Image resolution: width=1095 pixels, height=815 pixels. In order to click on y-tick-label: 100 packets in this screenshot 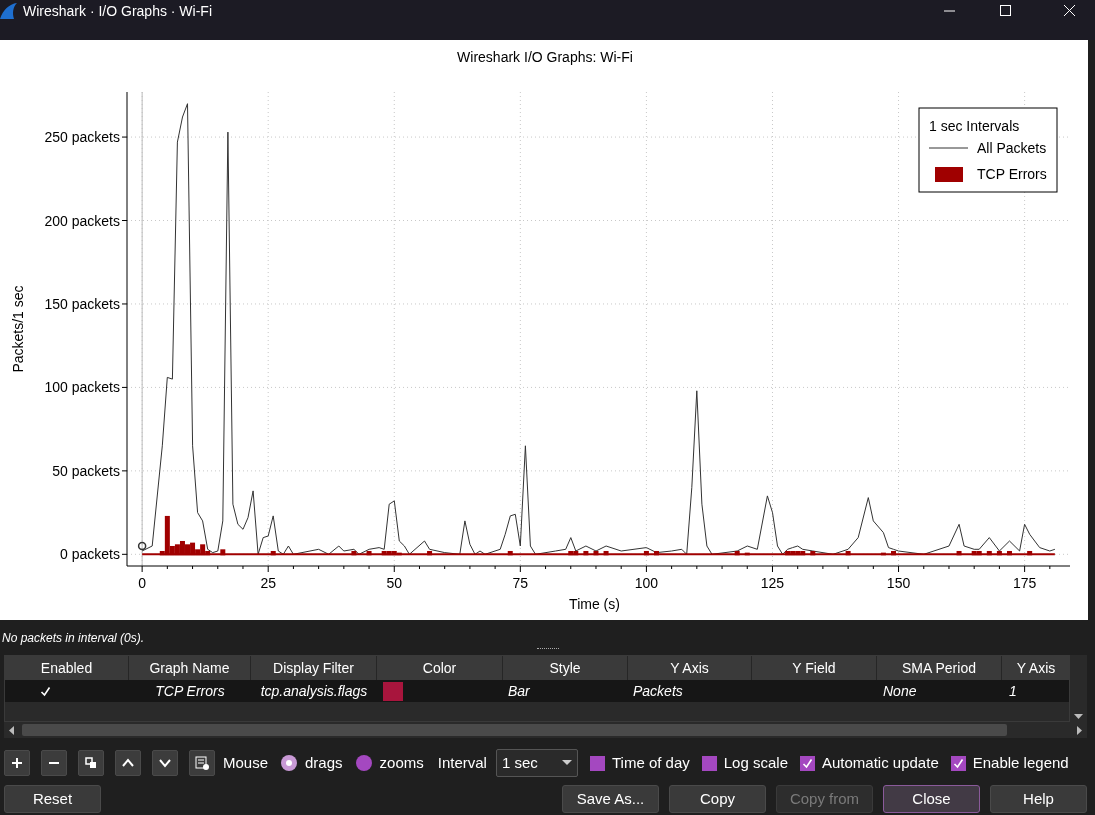, I will do `click(82, 387)`.